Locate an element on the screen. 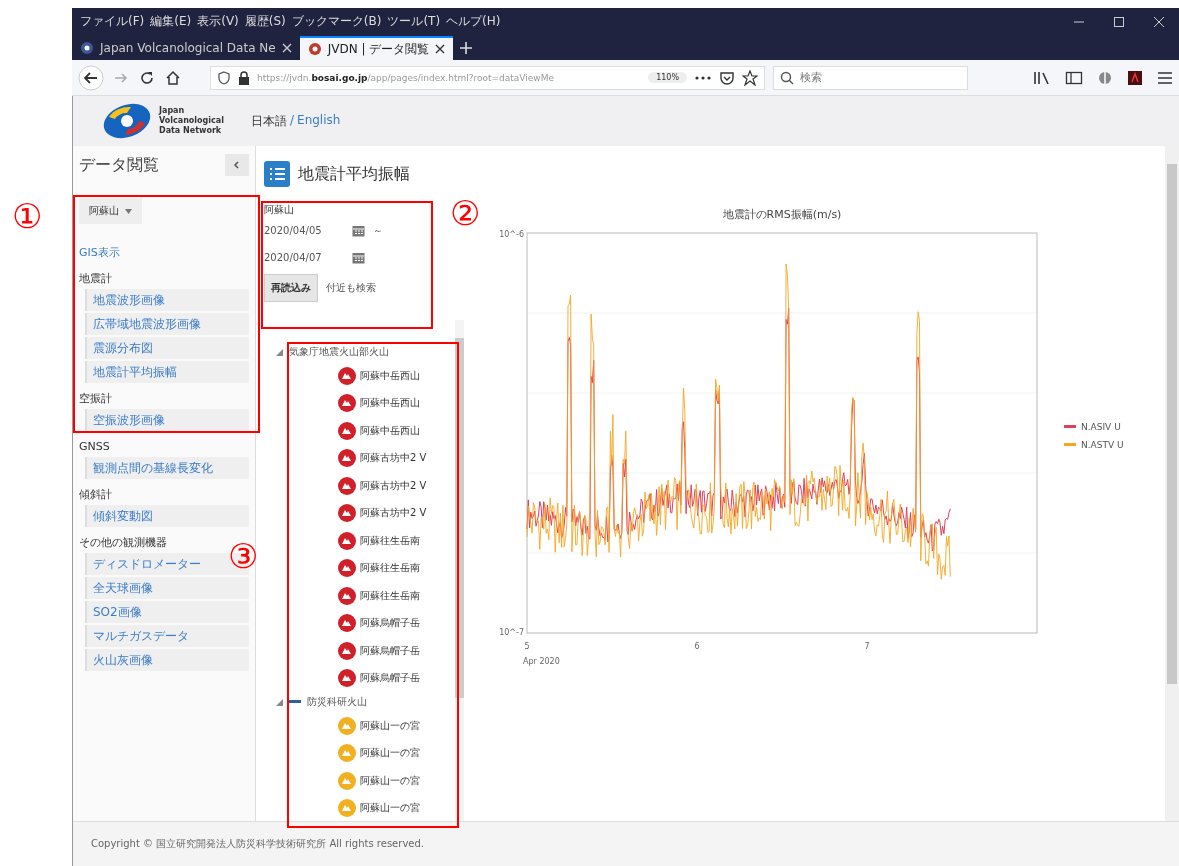  new-tab-icon is located at coordinates (466, 48).